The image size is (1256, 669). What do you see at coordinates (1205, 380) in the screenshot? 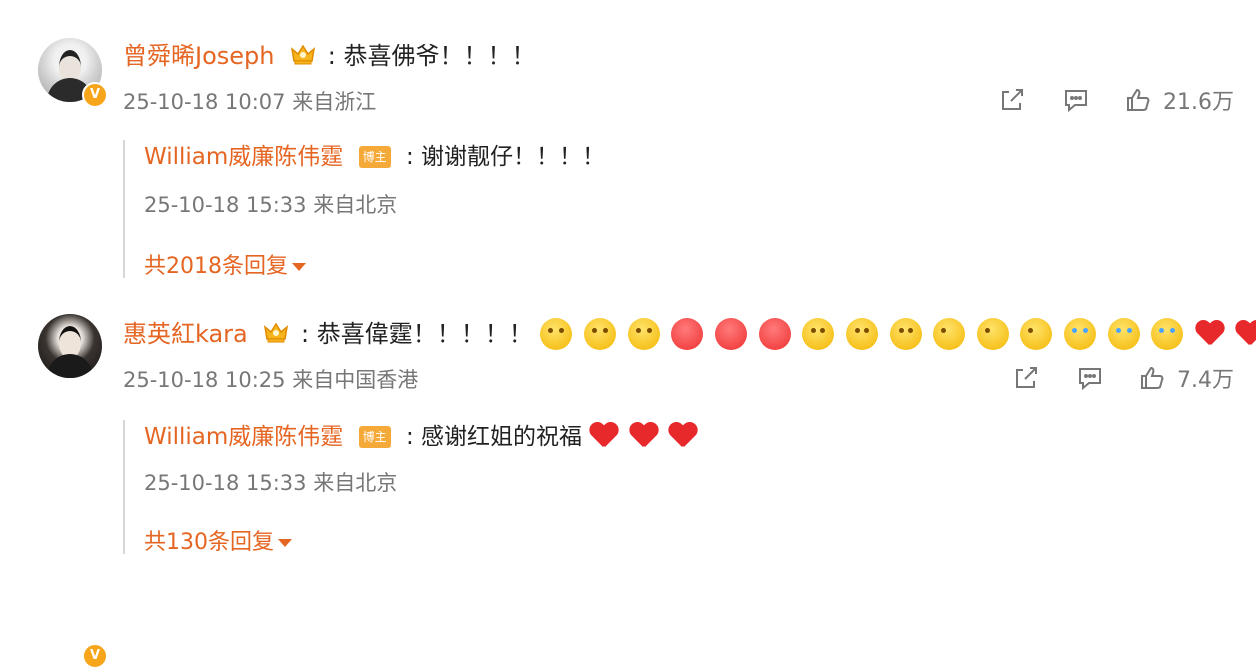
I see `like-count: 7.4万` at bounding box center [1205, 380].